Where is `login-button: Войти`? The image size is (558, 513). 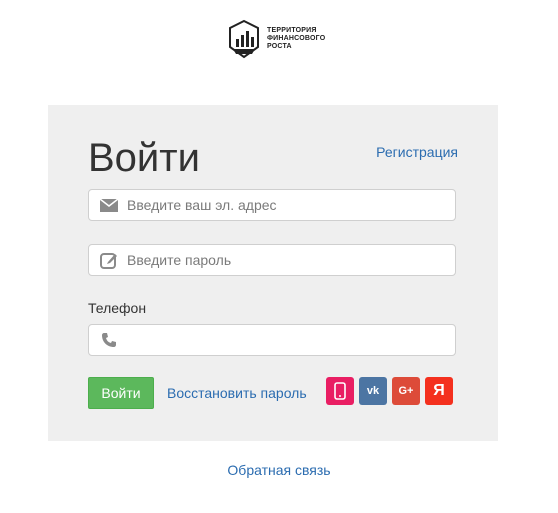 login-button: Войти is located at coordinates (121, 393).